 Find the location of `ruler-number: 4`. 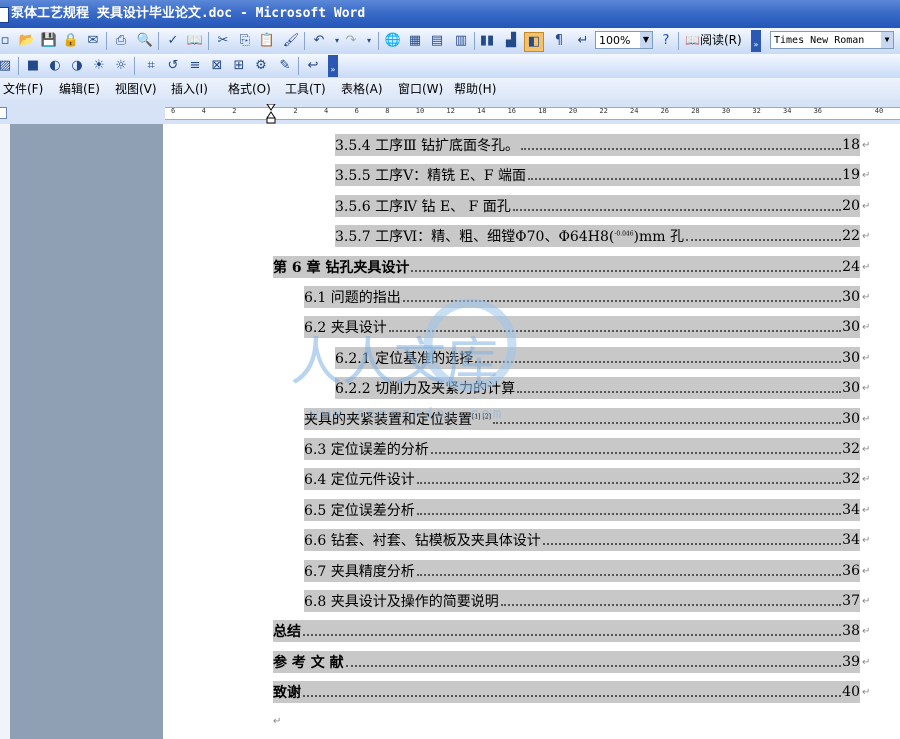

ruler-number: 4 is located at coordinates (326, 111).